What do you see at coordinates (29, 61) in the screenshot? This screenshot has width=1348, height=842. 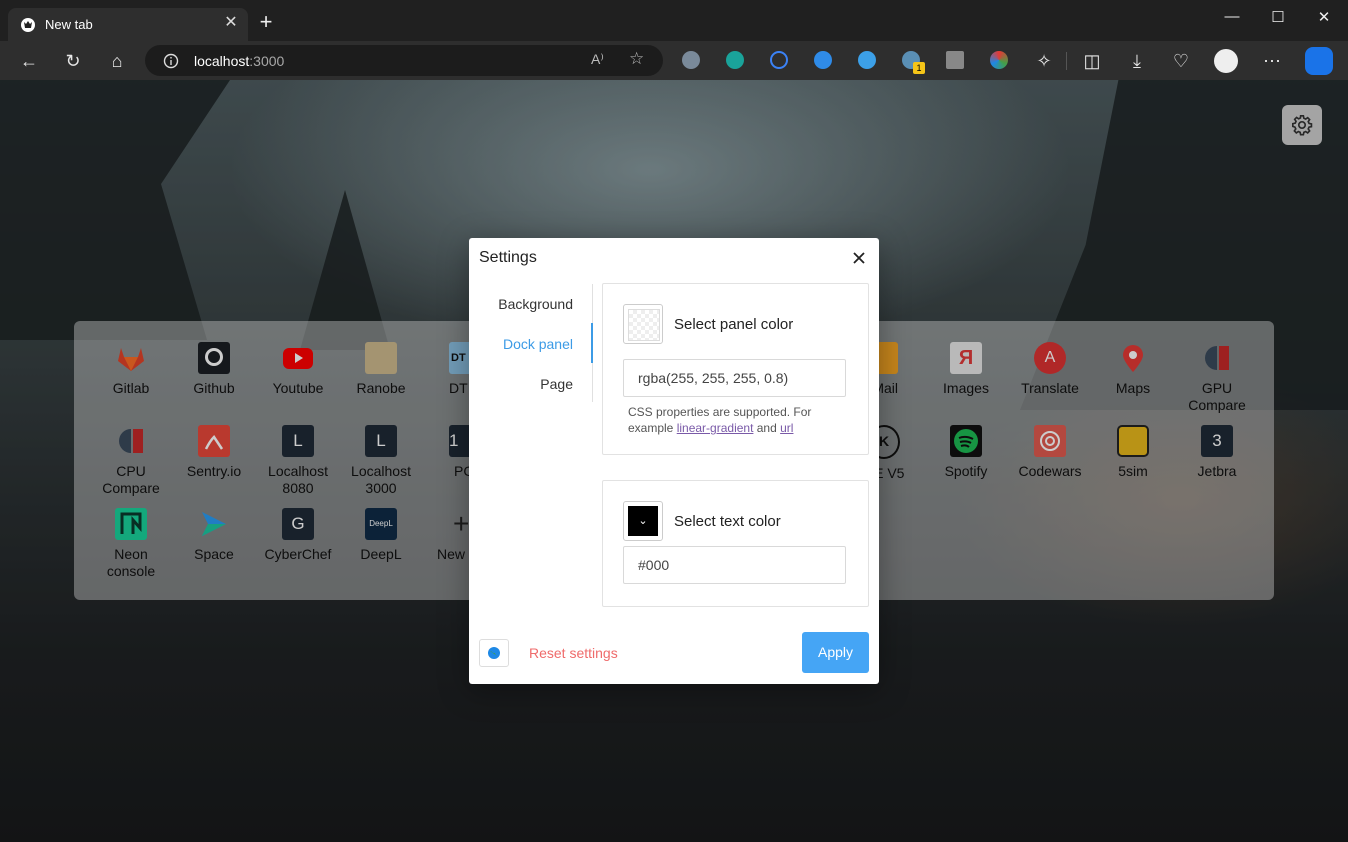 I see `back-icon: ←` at bounding box center [29, 61].